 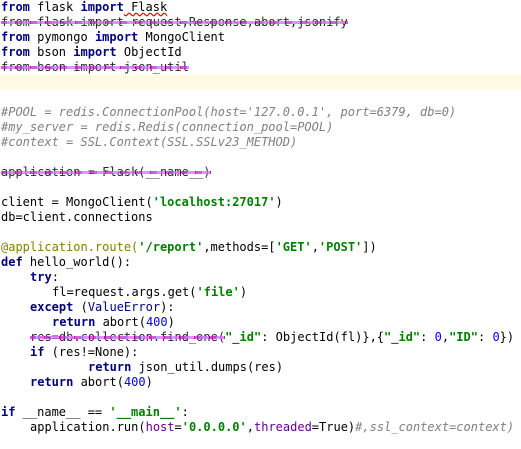 What do you see at coordinates (340, 247) in the screenshot?
I see `string-literal: 'POST'` at bounding box center [340, 247].